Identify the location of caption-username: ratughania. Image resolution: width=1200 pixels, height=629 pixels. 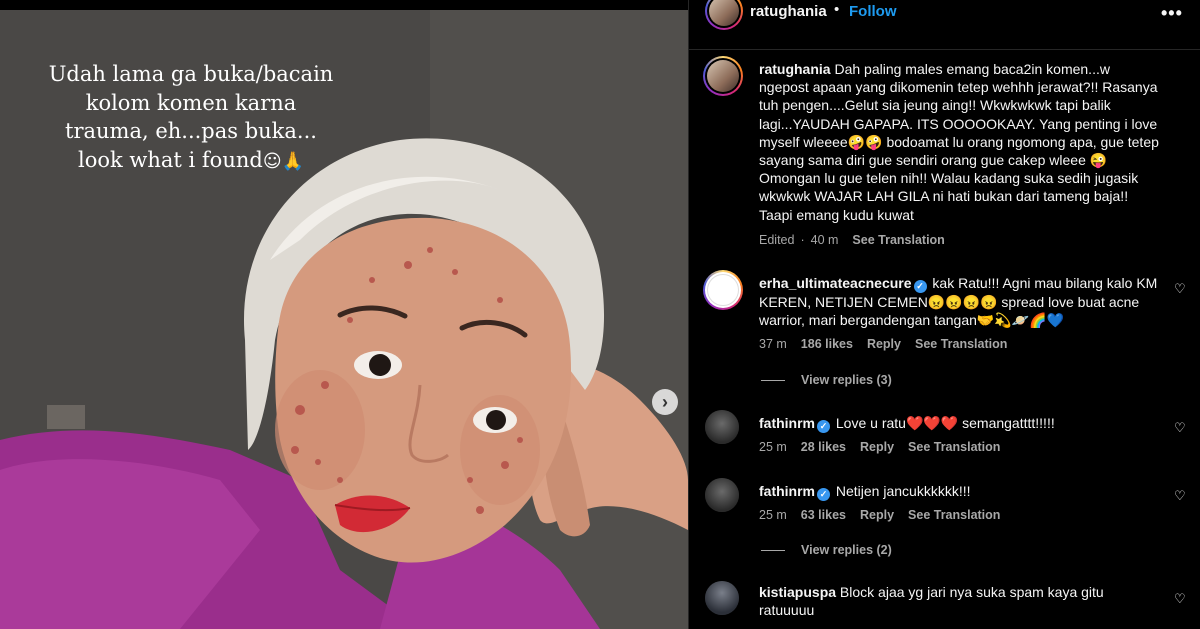
(795, 69).